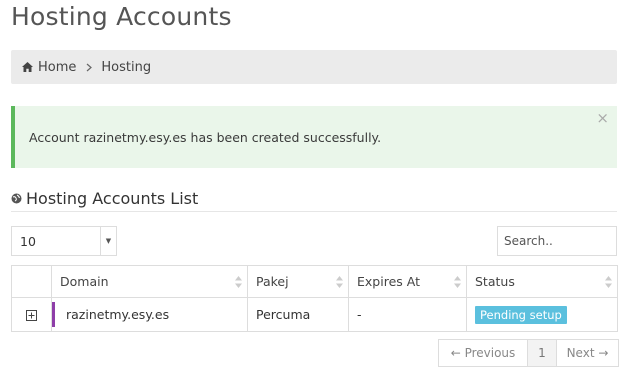 This screenshot has width=623, height=374. What do you see at coordinates (407, 314) in the screenshot?
I see `expires-cell: -` at bounding box center [407, 314].